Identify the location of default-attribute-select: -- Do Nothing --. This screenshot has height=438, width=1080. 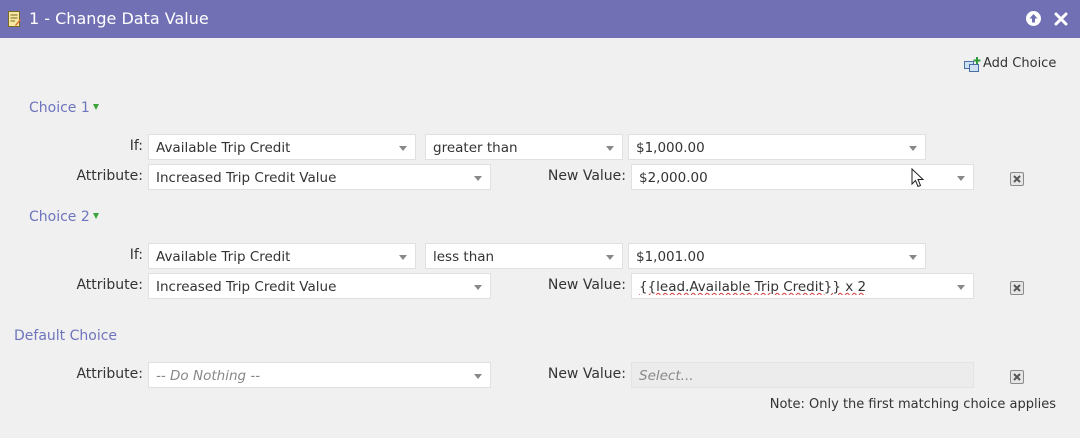
(319, 375).